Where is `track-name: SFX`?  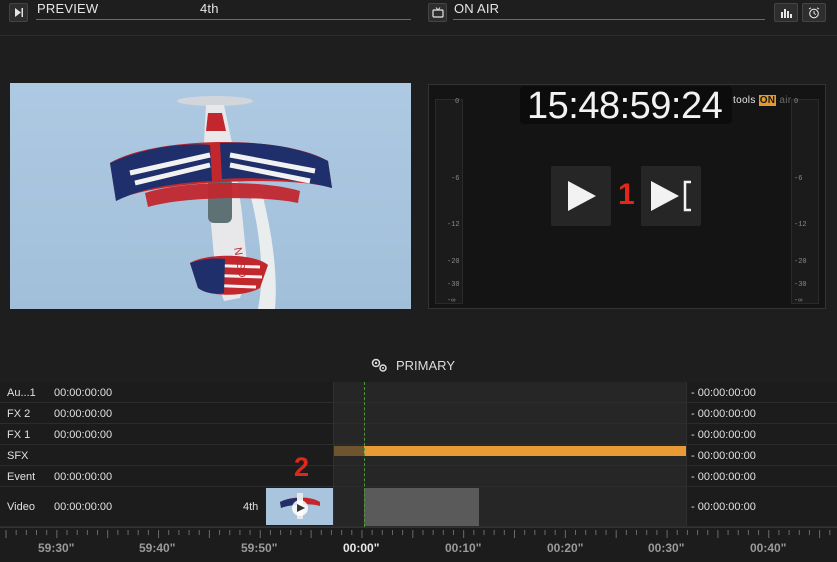
track-name: SFX is located at coordinates (18, 456).